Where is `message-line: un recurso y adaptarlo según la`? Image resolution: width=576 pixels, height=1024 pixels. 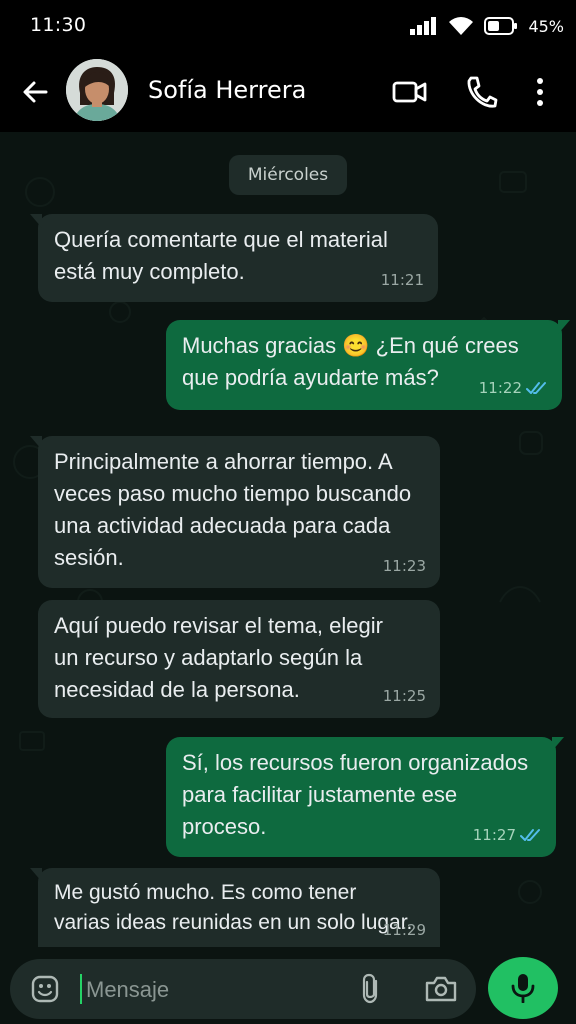 message-line: un recurso y adaptarlo según la is located at coordinates (208, 657).